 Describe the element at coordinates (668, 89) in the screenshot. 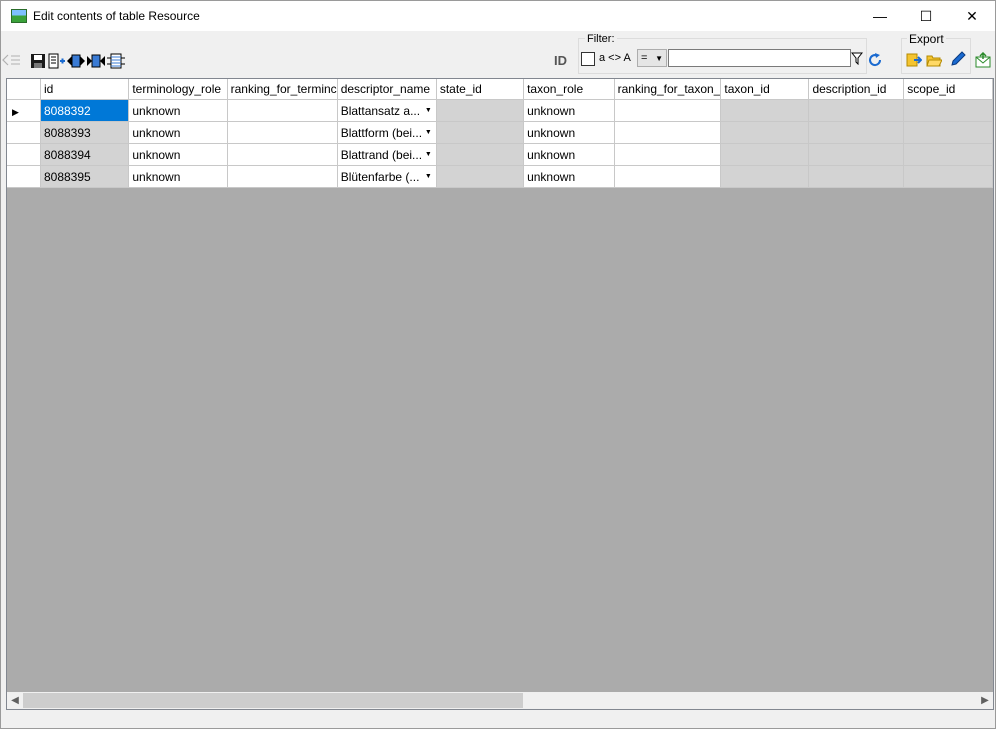

I see `column-header-ranking-for-taxon: ranking_for_taxon_` at that location.